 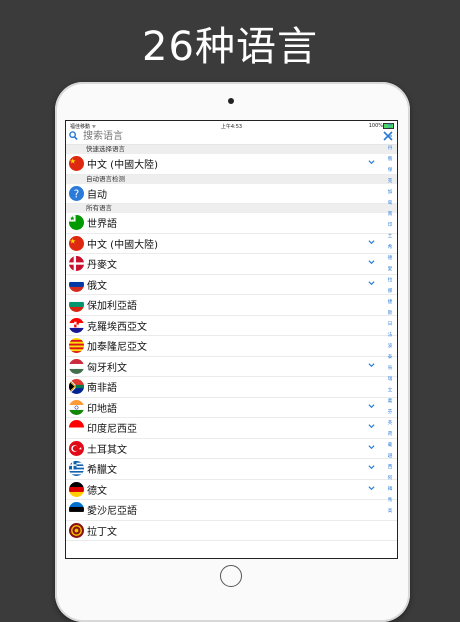 I want to click on language-label: 印地語, so click(x=102, y=409).